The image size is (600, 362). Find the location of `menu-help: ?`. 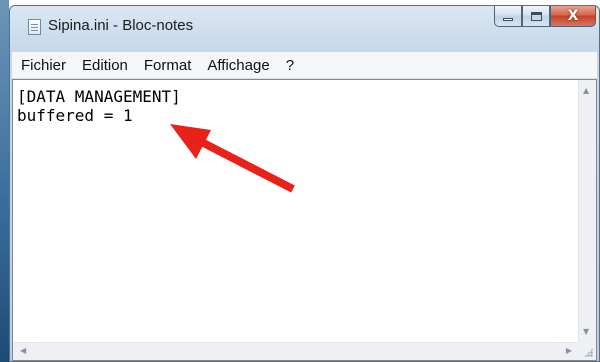

menu-help: ? is located at coordinates (290, 65).